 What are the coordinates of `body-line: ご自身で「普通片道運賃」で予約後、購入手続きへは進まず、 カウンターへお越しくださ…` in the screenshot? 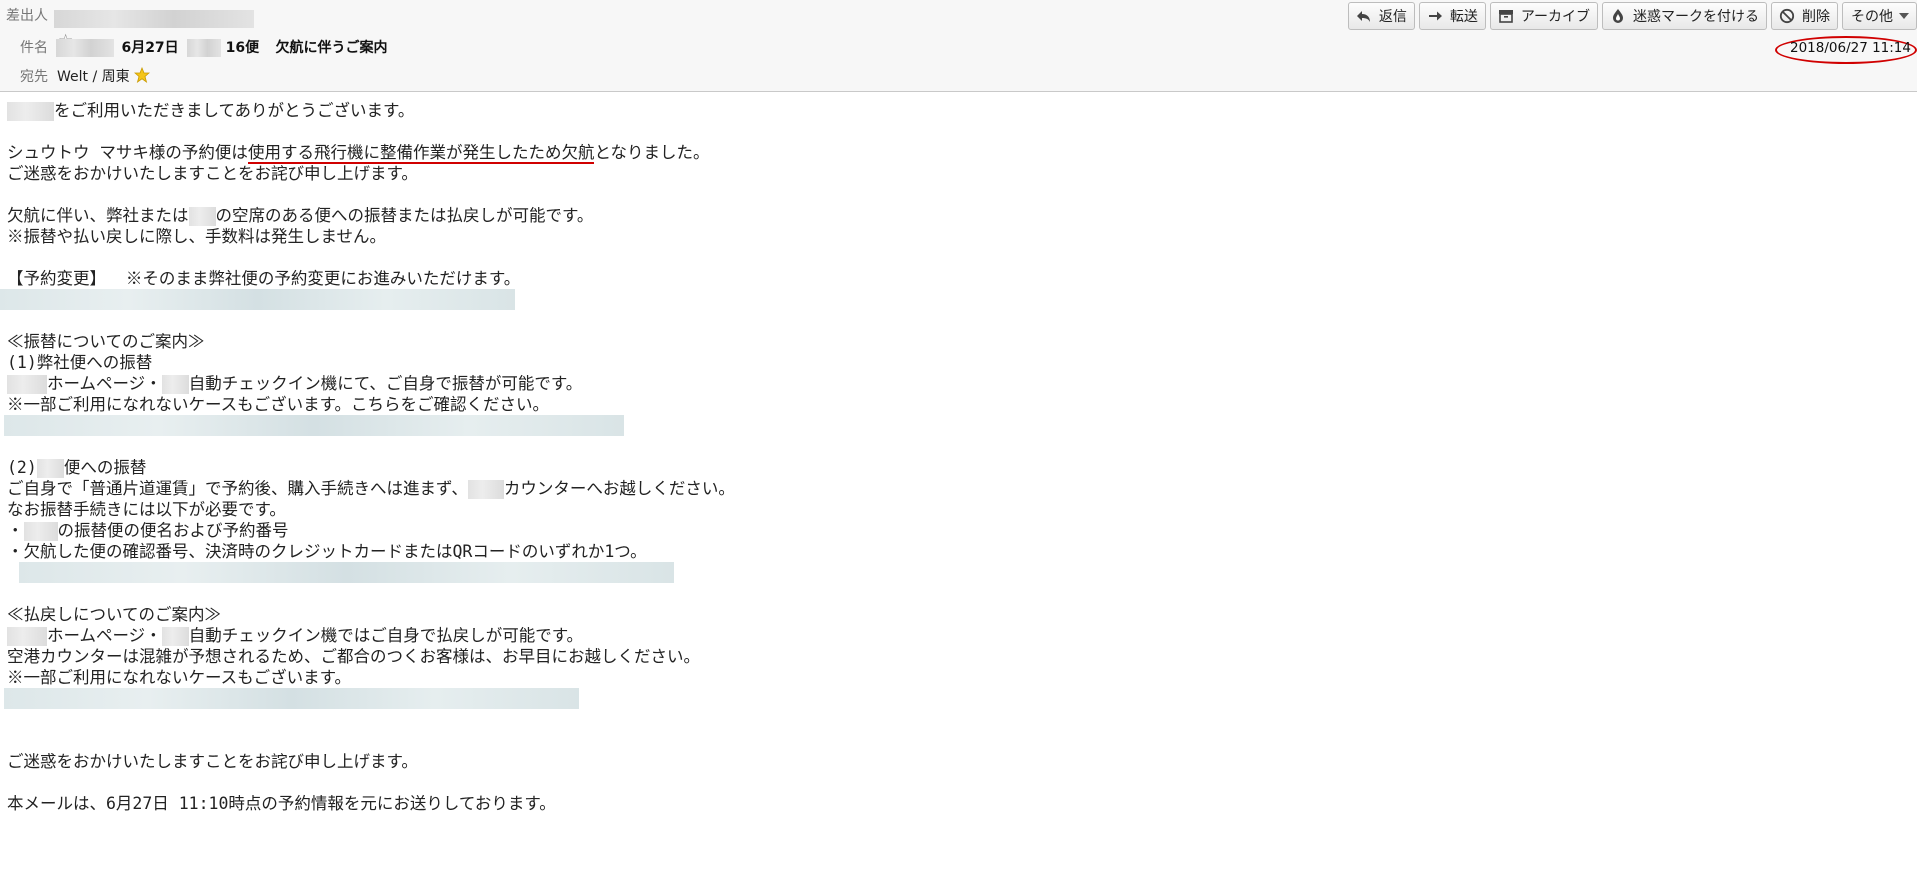 It's located at (371, 489).